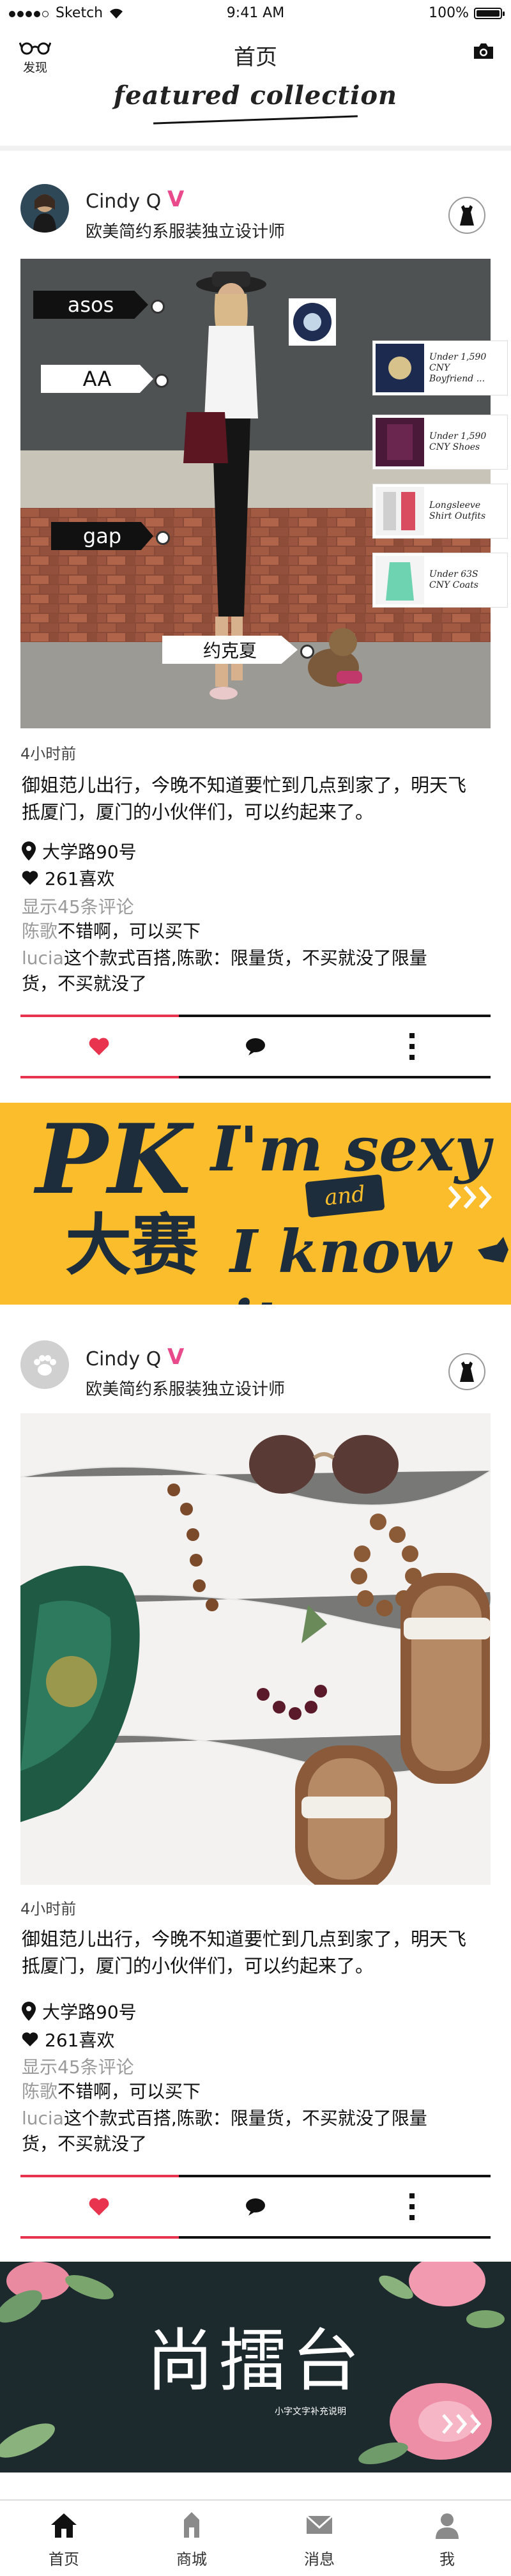 The height and width of the screenshot is (2576, 511). I want to click on product-line1: Longsleeve, so click(455, 505).